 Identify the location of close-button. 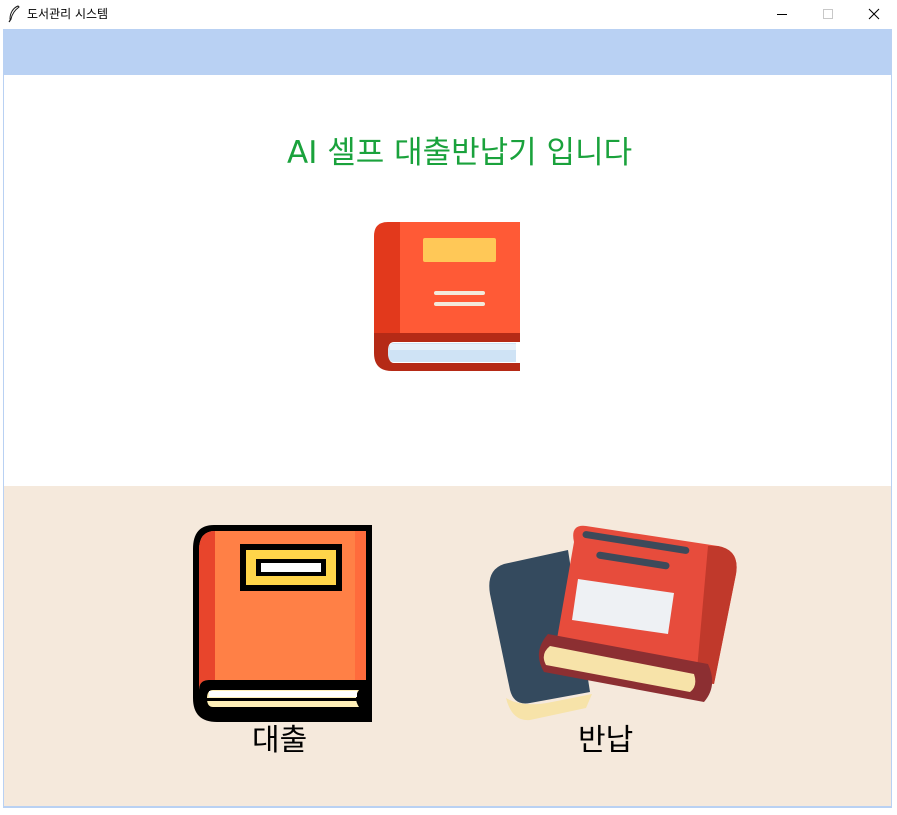
(874, 14).